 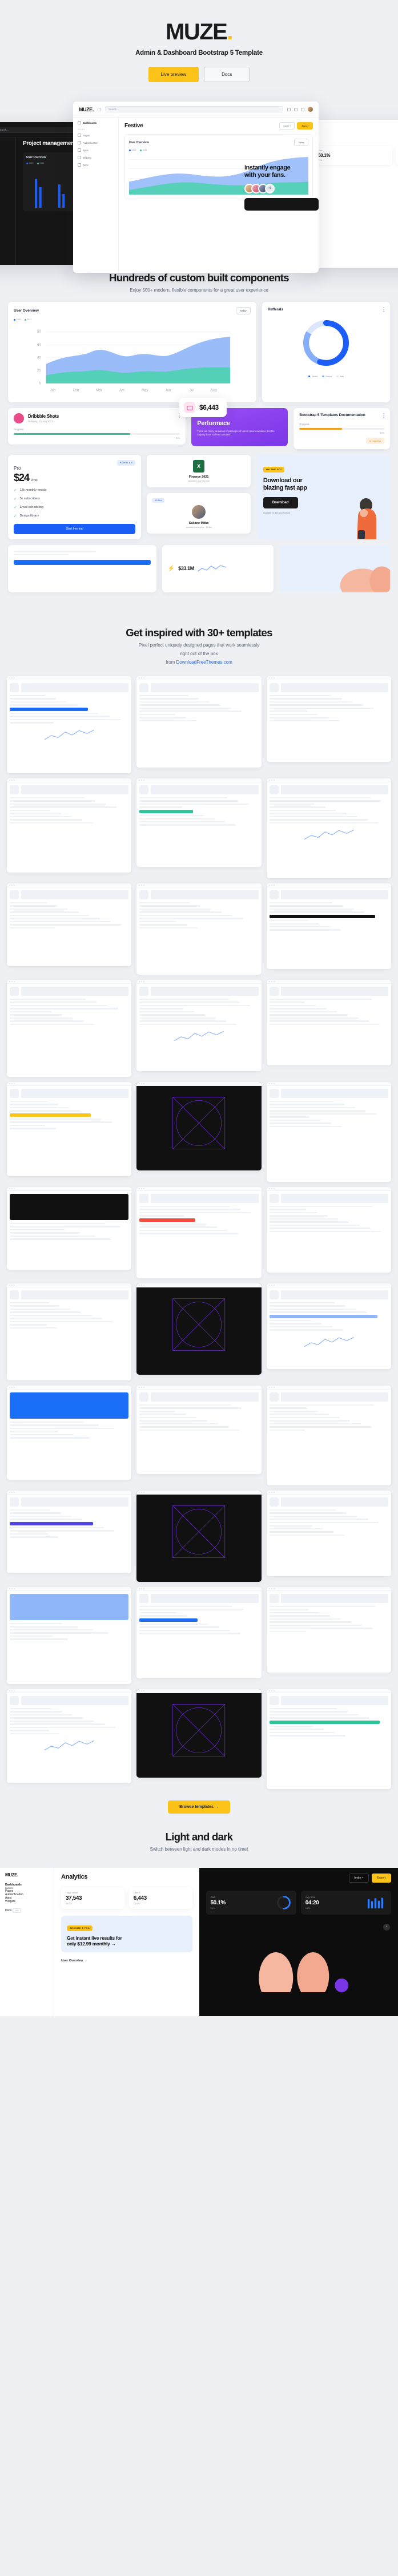 What do you see at coordinates (15, 499) in the screenshot?
I see `check-icon: ✓` at bounding box center [15, 499].